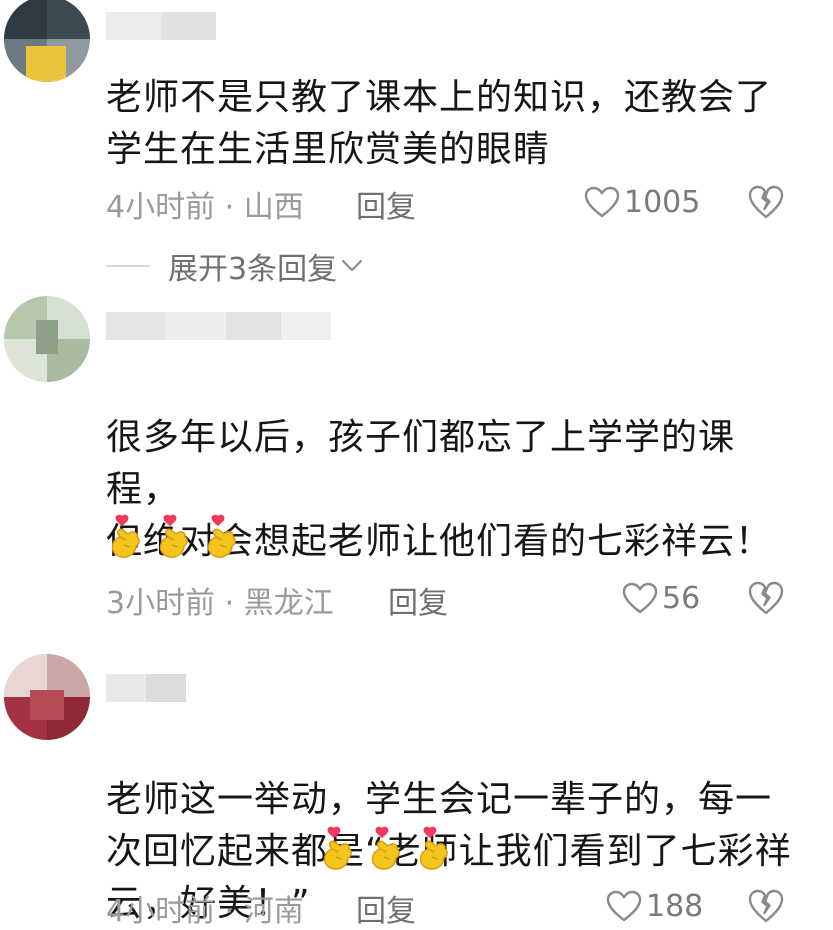  Describe the element at coordinates (220, 603) in the screenshot. I see `comment-time-location: 3小时前 · 黑龙江` at that location.